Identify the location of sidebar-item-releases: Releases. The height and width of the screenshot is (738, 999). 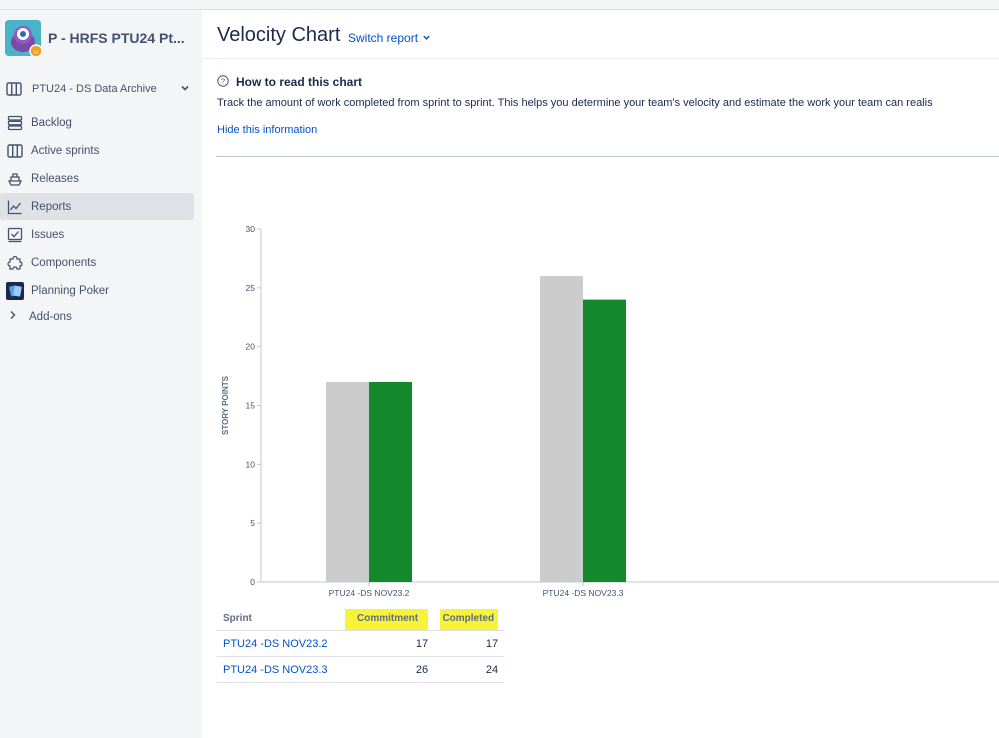
(97, 178).